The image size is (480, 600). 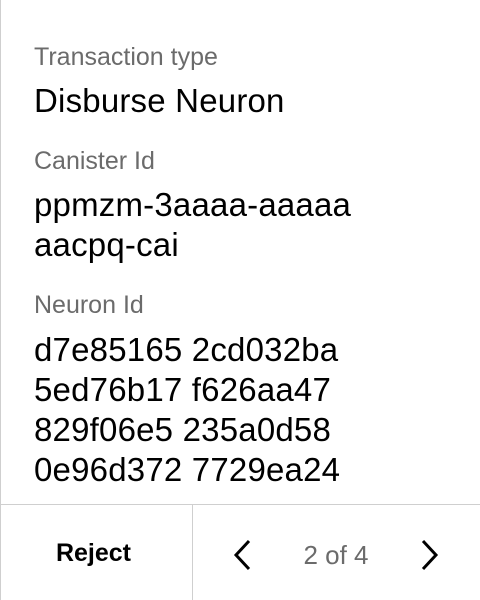 I want to click on value-line: 829f06e5 235a0d58, so click(x=183, y=429).